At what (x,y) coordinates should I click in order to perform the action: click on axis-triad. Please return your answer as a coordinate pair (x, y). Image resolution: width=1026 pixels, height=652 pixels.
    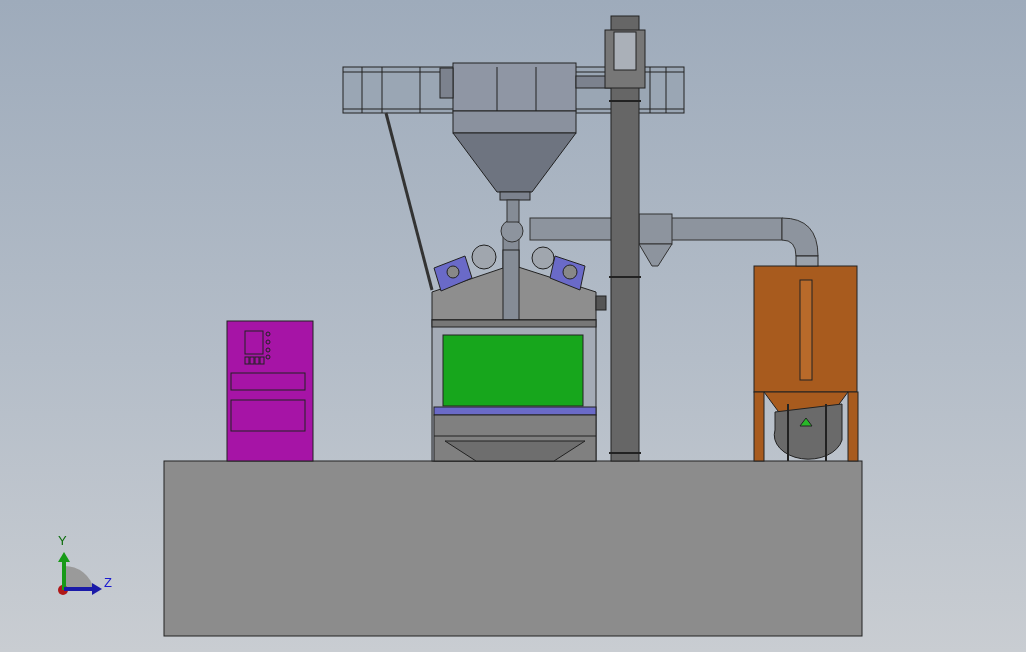
    Looking at the image, I should click on (80, 573).